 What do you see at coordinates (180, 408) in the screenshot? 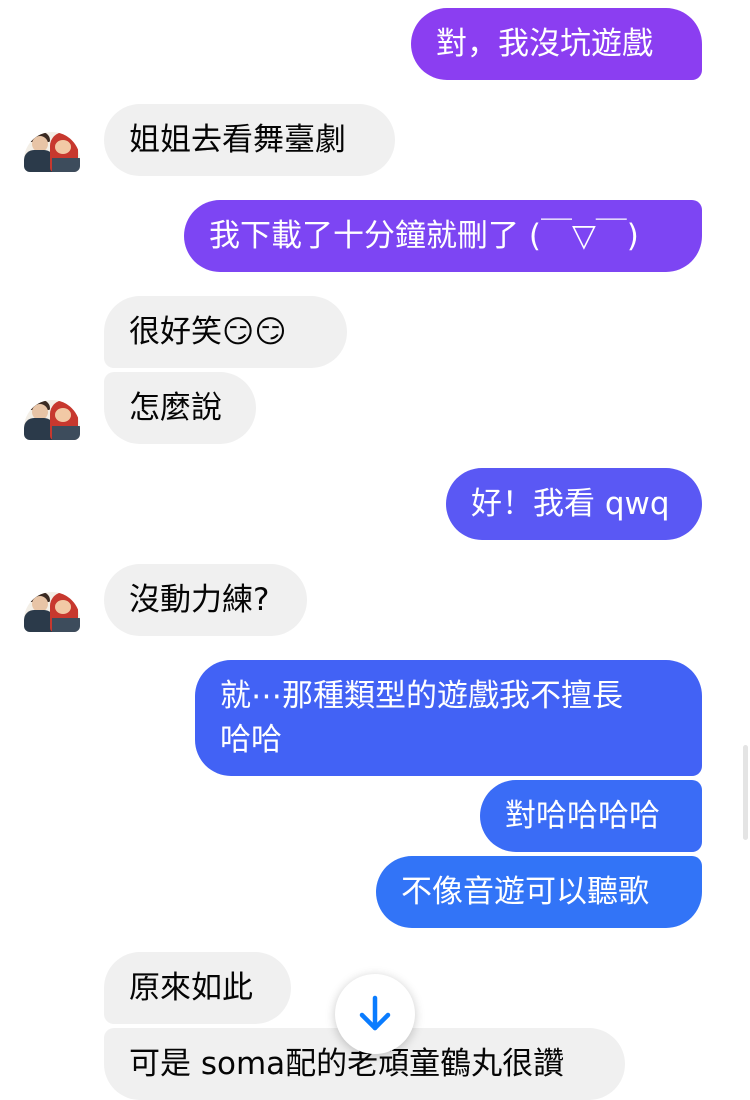
I see `message-bubble-received: 怎麼說` at bounding box center [180, 408].